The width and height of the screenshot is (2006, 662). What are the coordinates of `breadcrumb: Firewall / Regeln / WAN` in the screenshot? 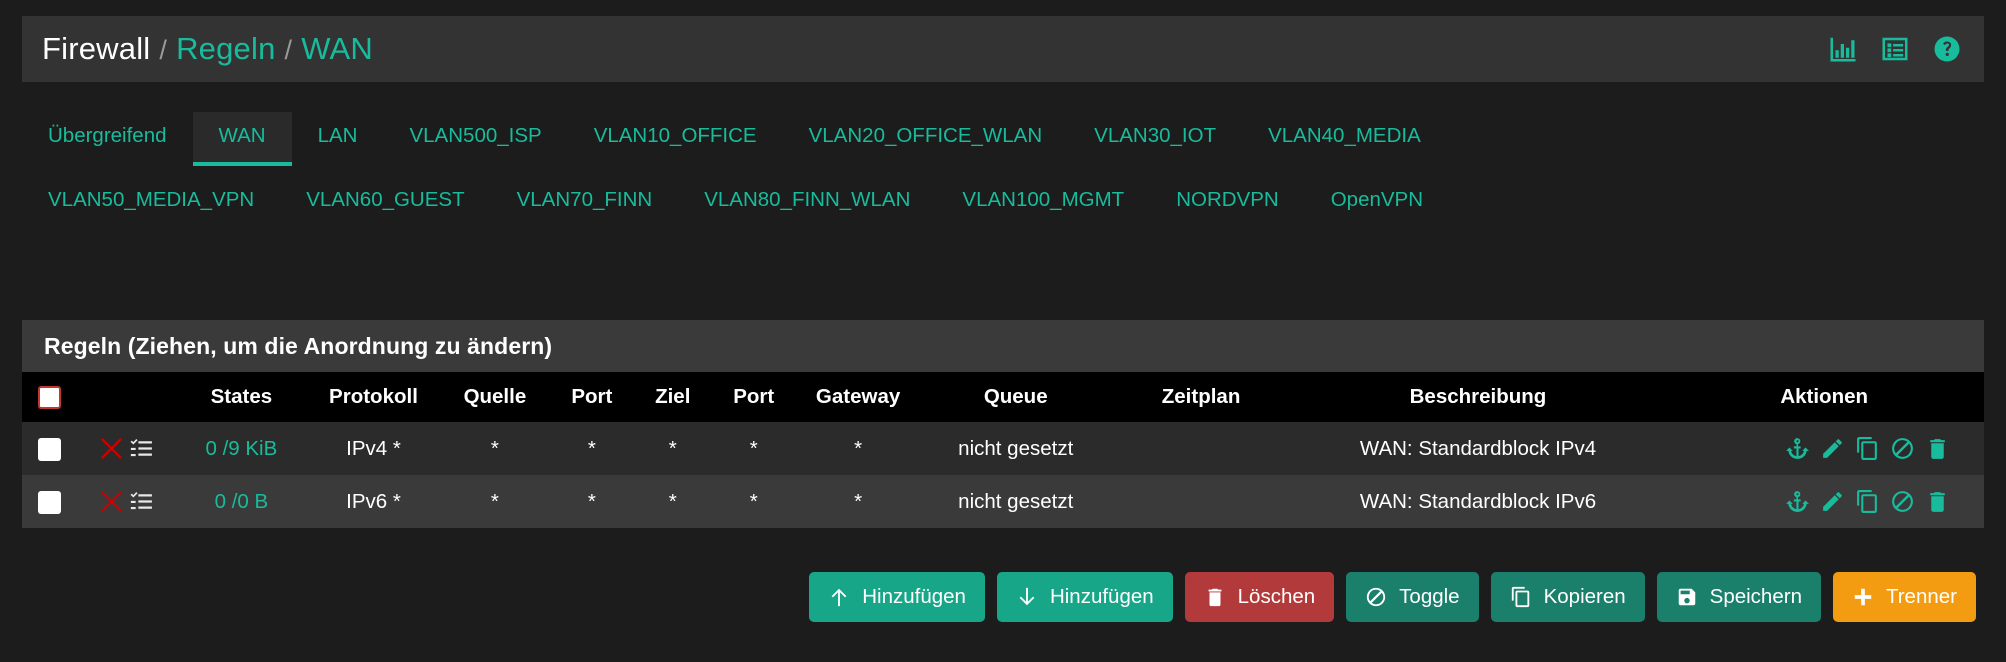 It's located at (207, 49).